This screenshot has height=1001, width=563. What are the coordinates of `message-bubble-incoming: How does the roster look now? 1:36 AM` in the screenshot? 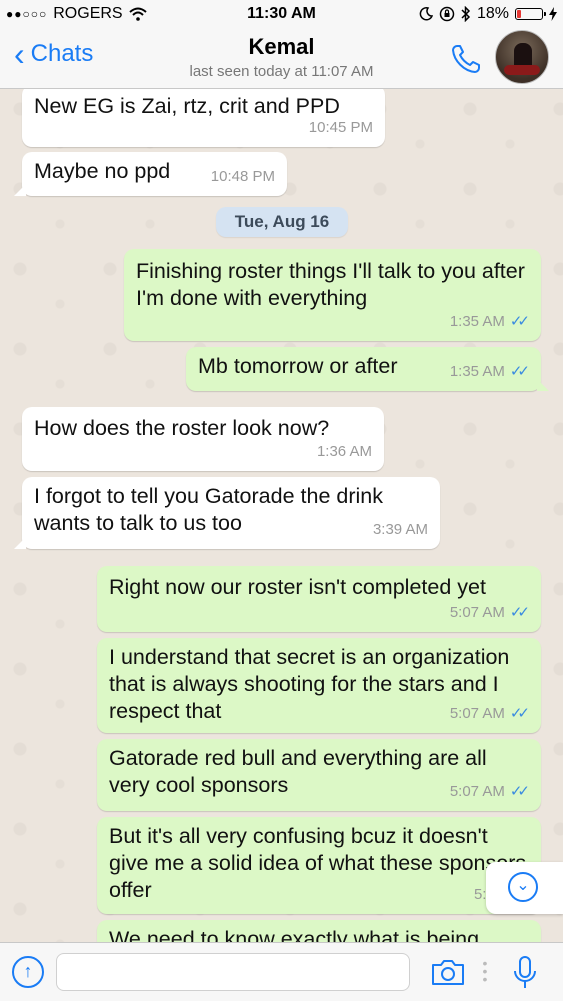 It's located at (203, 439).